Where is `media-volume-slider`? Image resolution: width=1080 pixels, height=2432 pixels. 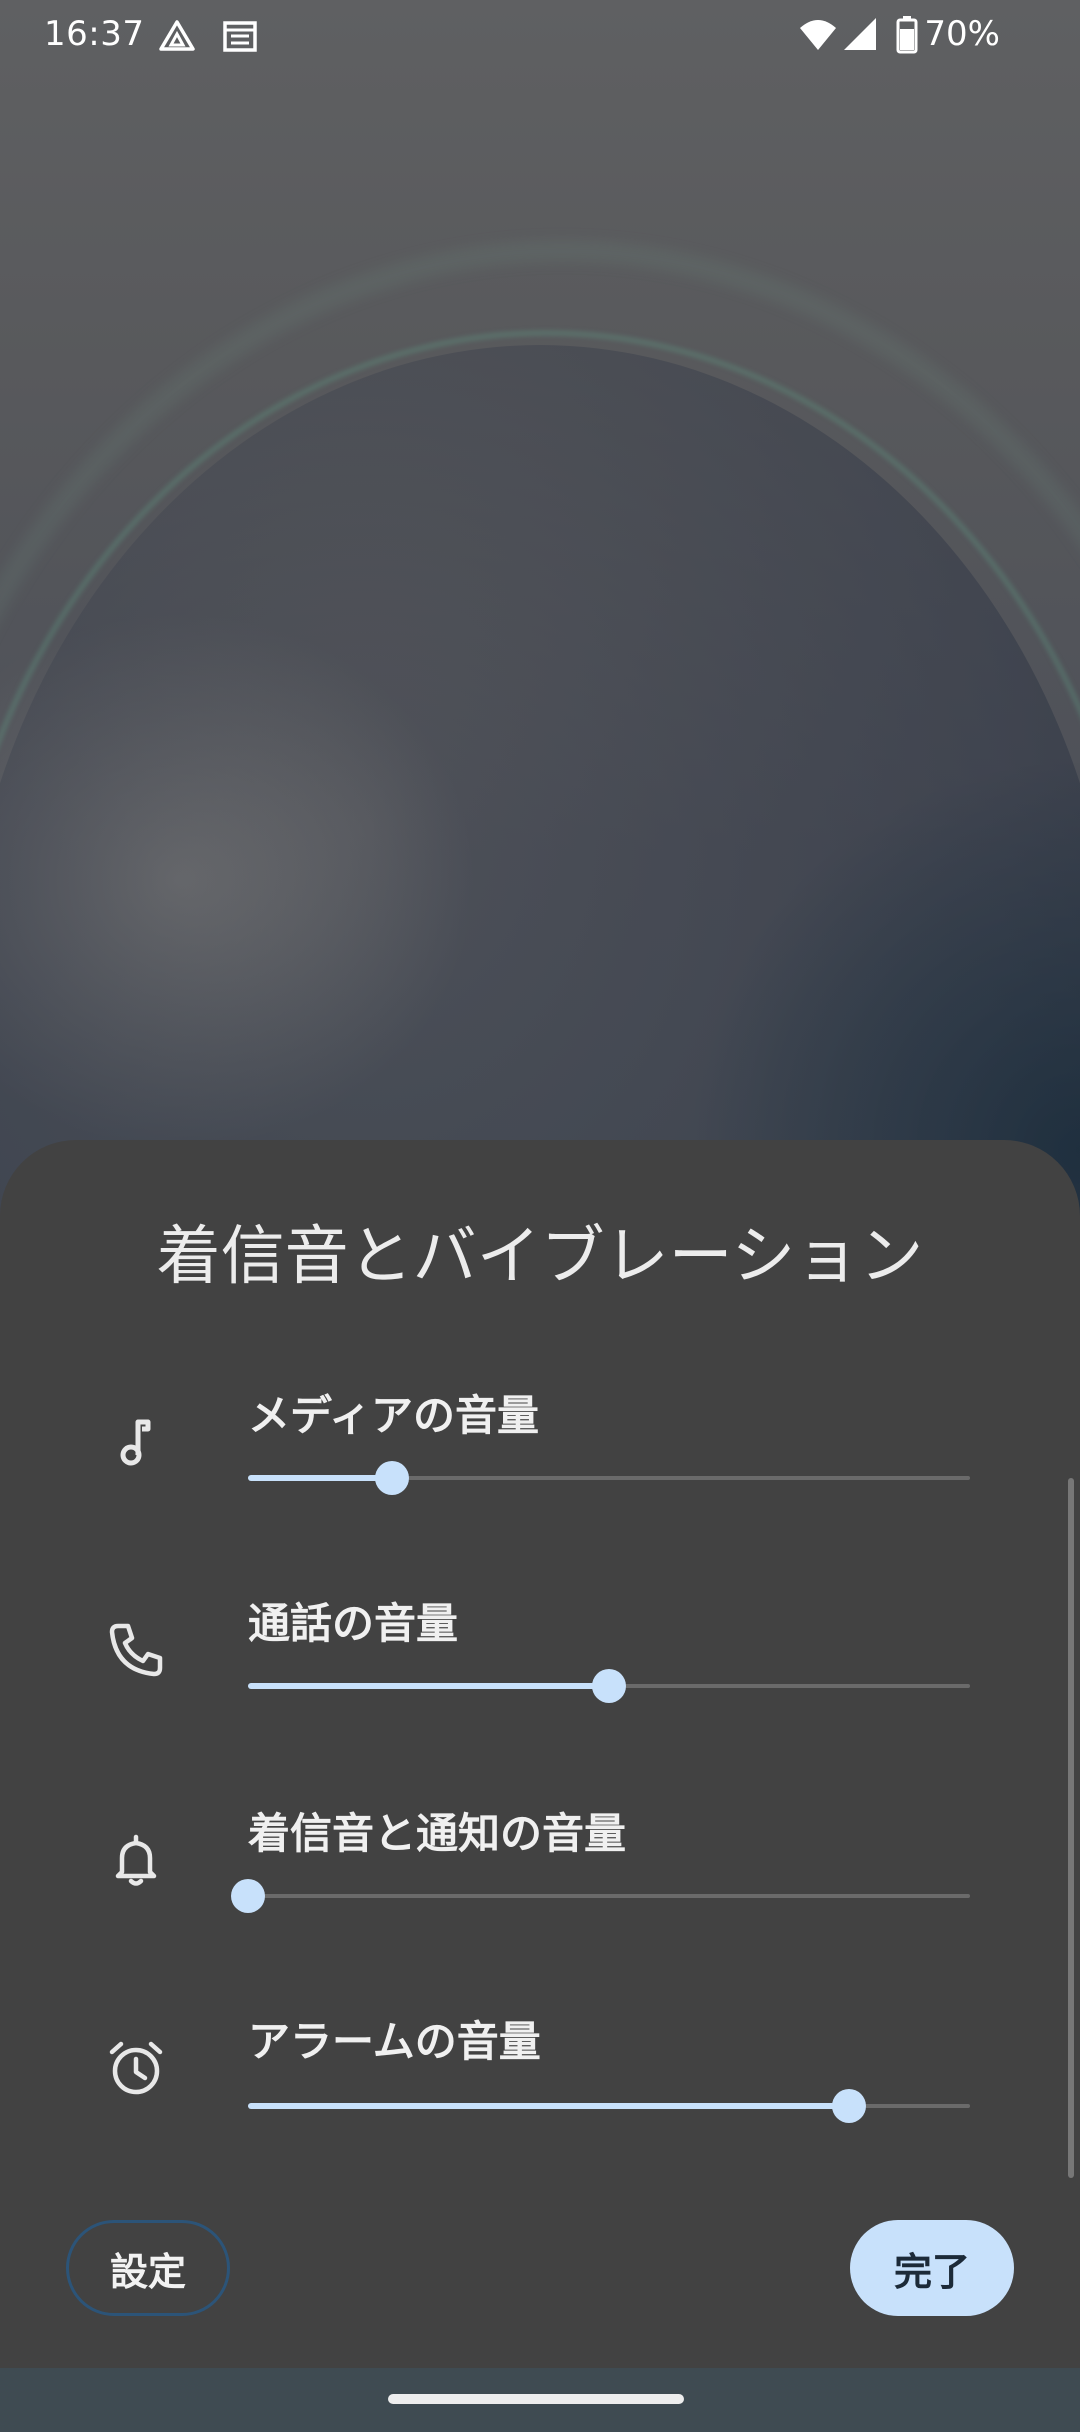 media-volume-slider is located at coordinates (609, 1478).